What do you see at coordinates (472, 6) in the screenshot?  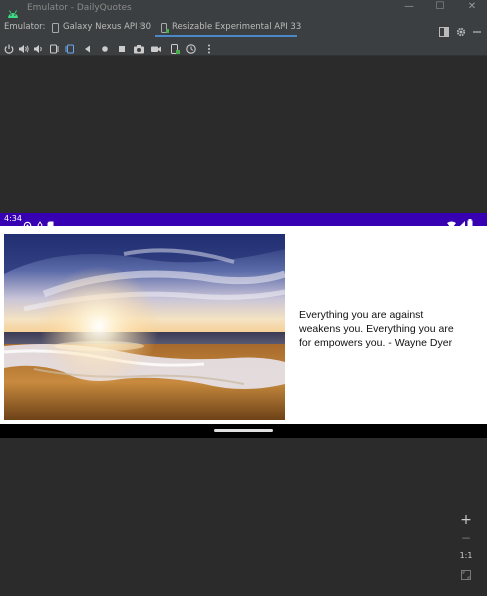 I see `close-window-button: ✕` at bounding box center [472, 6].